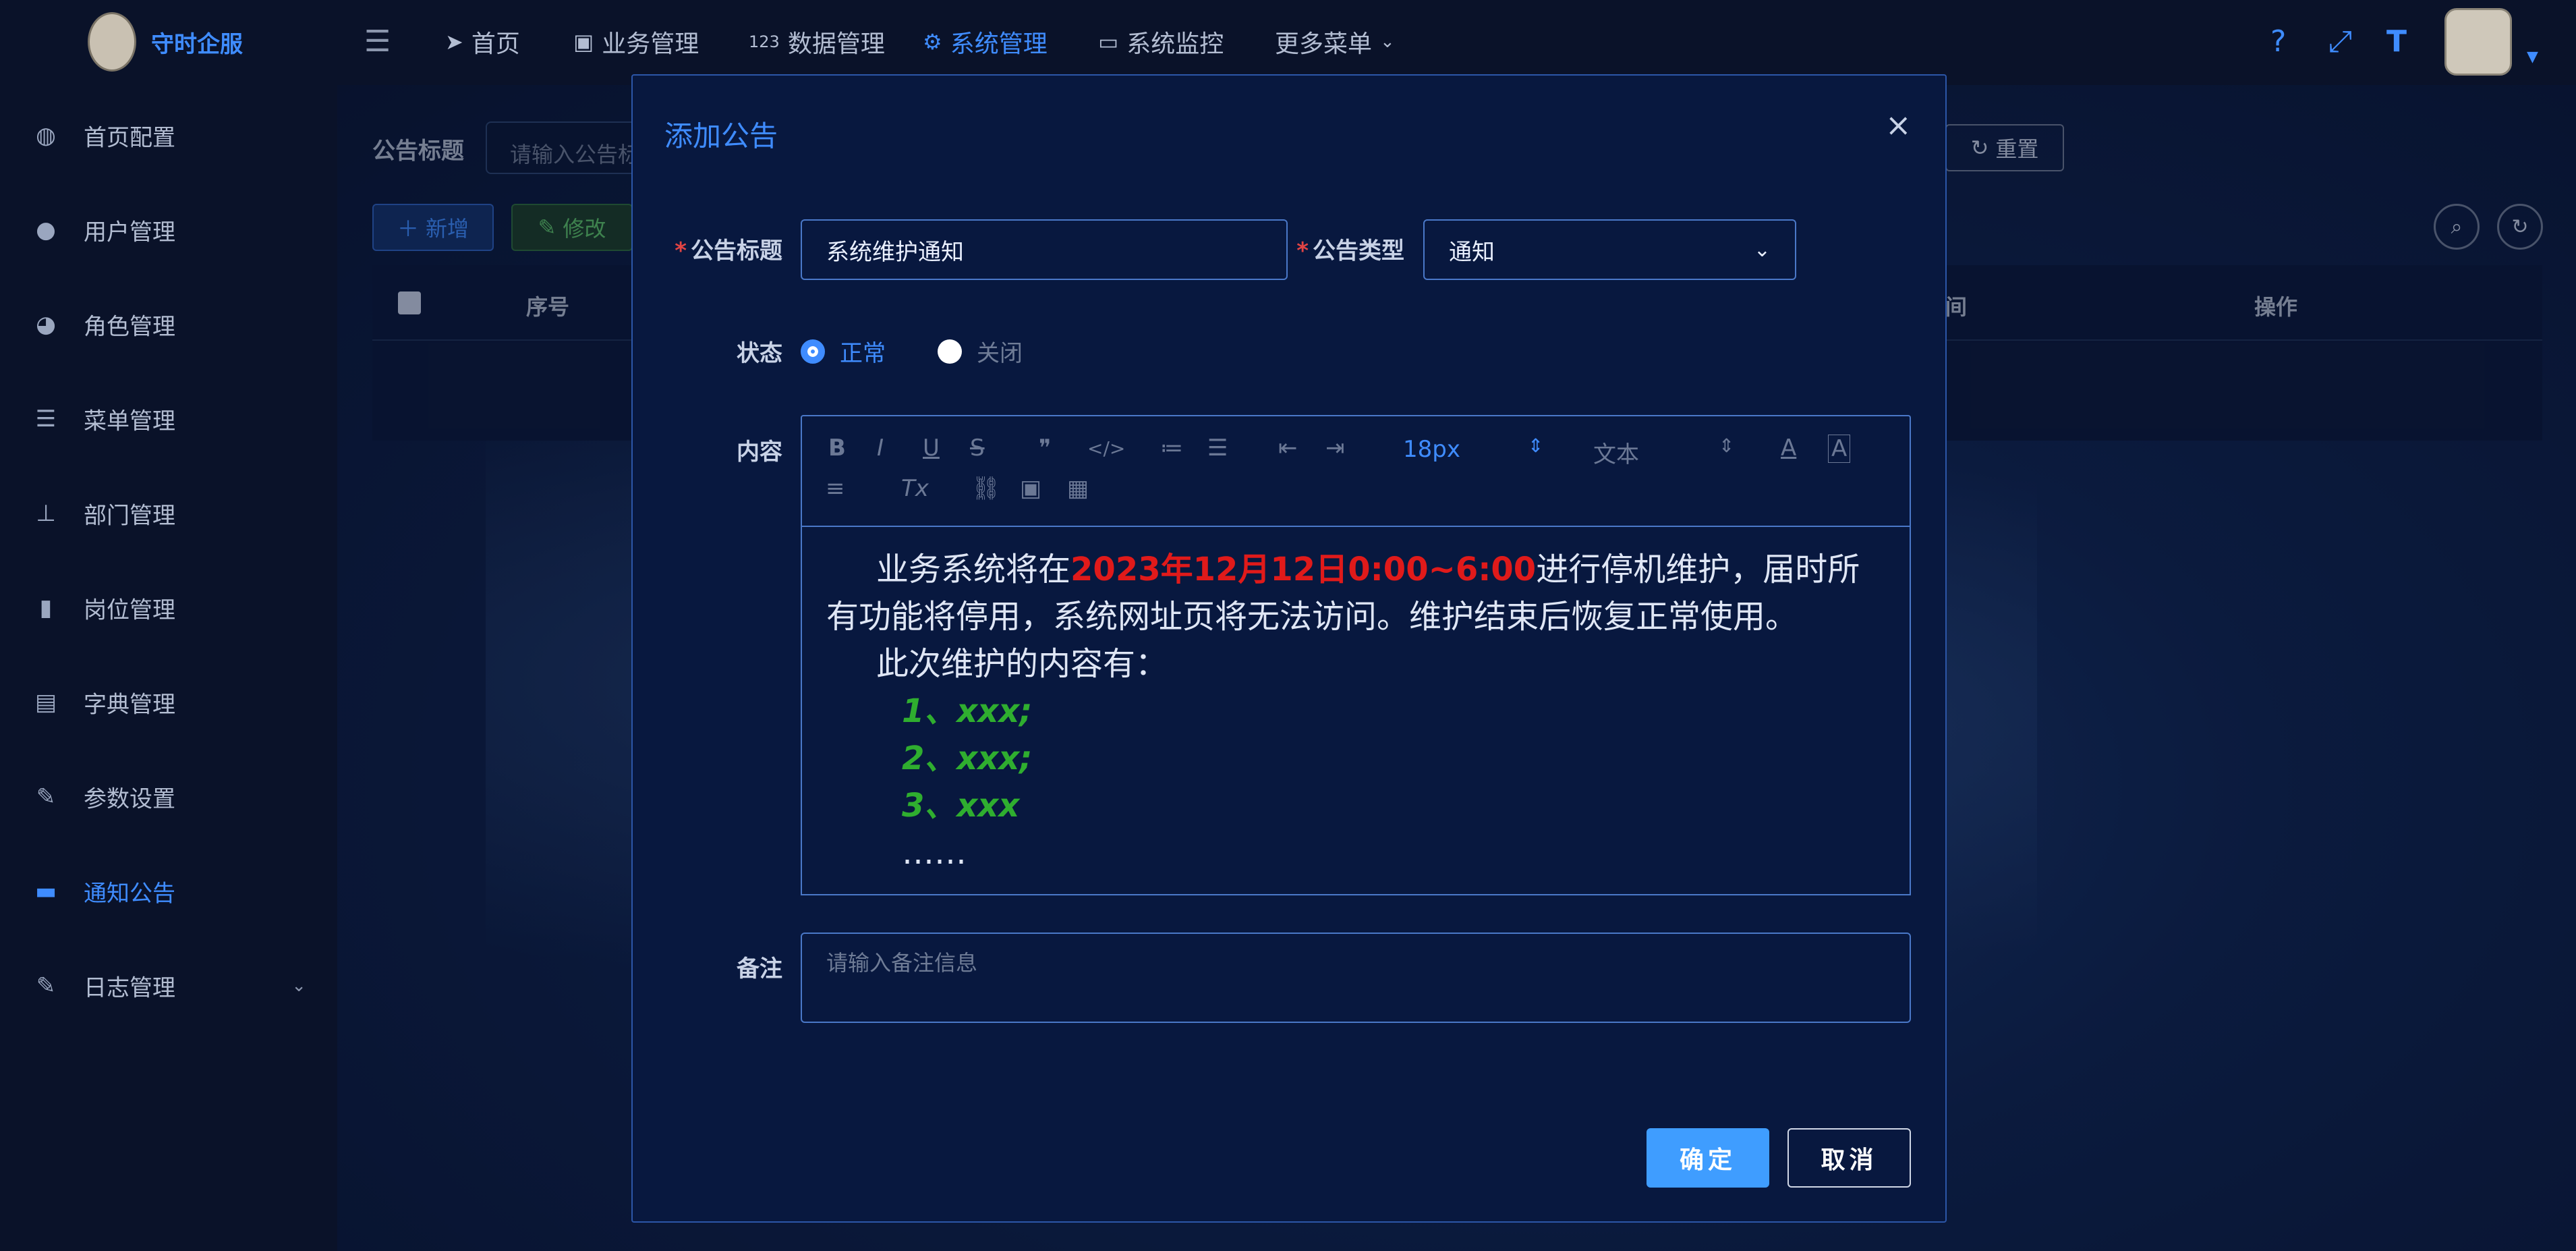 Image resolution: width=2576 pixels, height=1251 pixels. I want to click on content-list-item: 1、xxx;, so click(967, 711).